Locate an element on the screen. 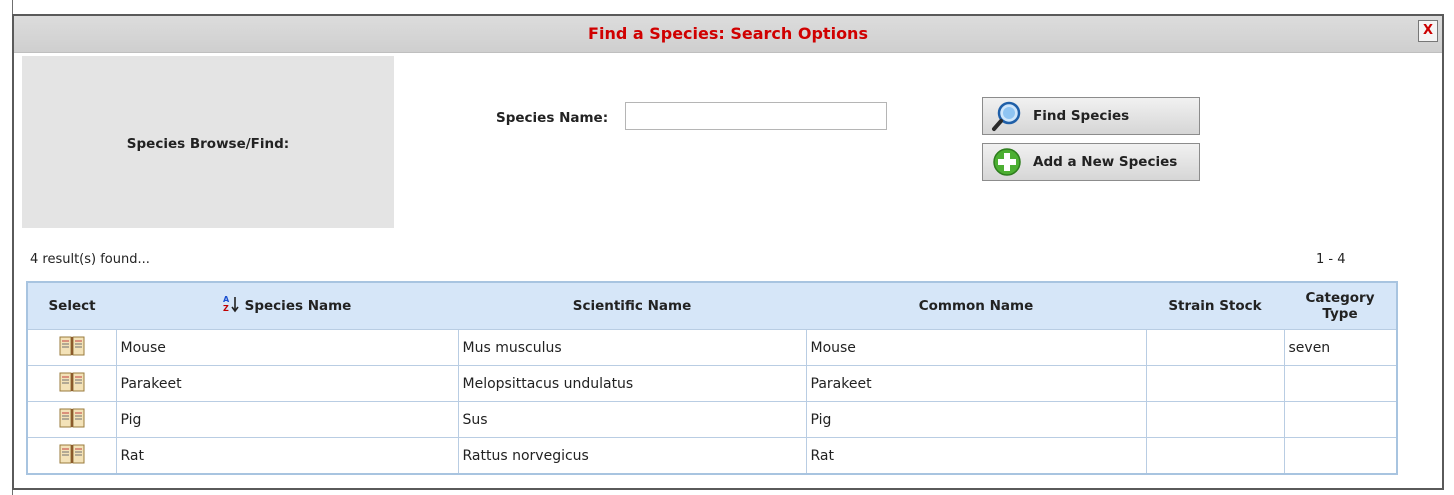 The width and height of the screenshot is (1454, 495). close-button: X is located at coordinates (1428, 31).